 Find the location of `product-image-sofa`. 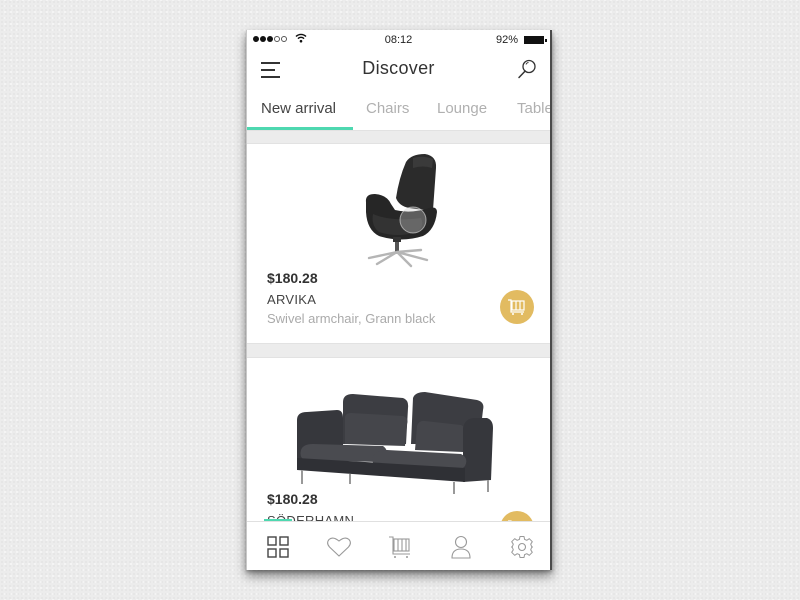

product-image-sofa is located at coordinates (395, 443).